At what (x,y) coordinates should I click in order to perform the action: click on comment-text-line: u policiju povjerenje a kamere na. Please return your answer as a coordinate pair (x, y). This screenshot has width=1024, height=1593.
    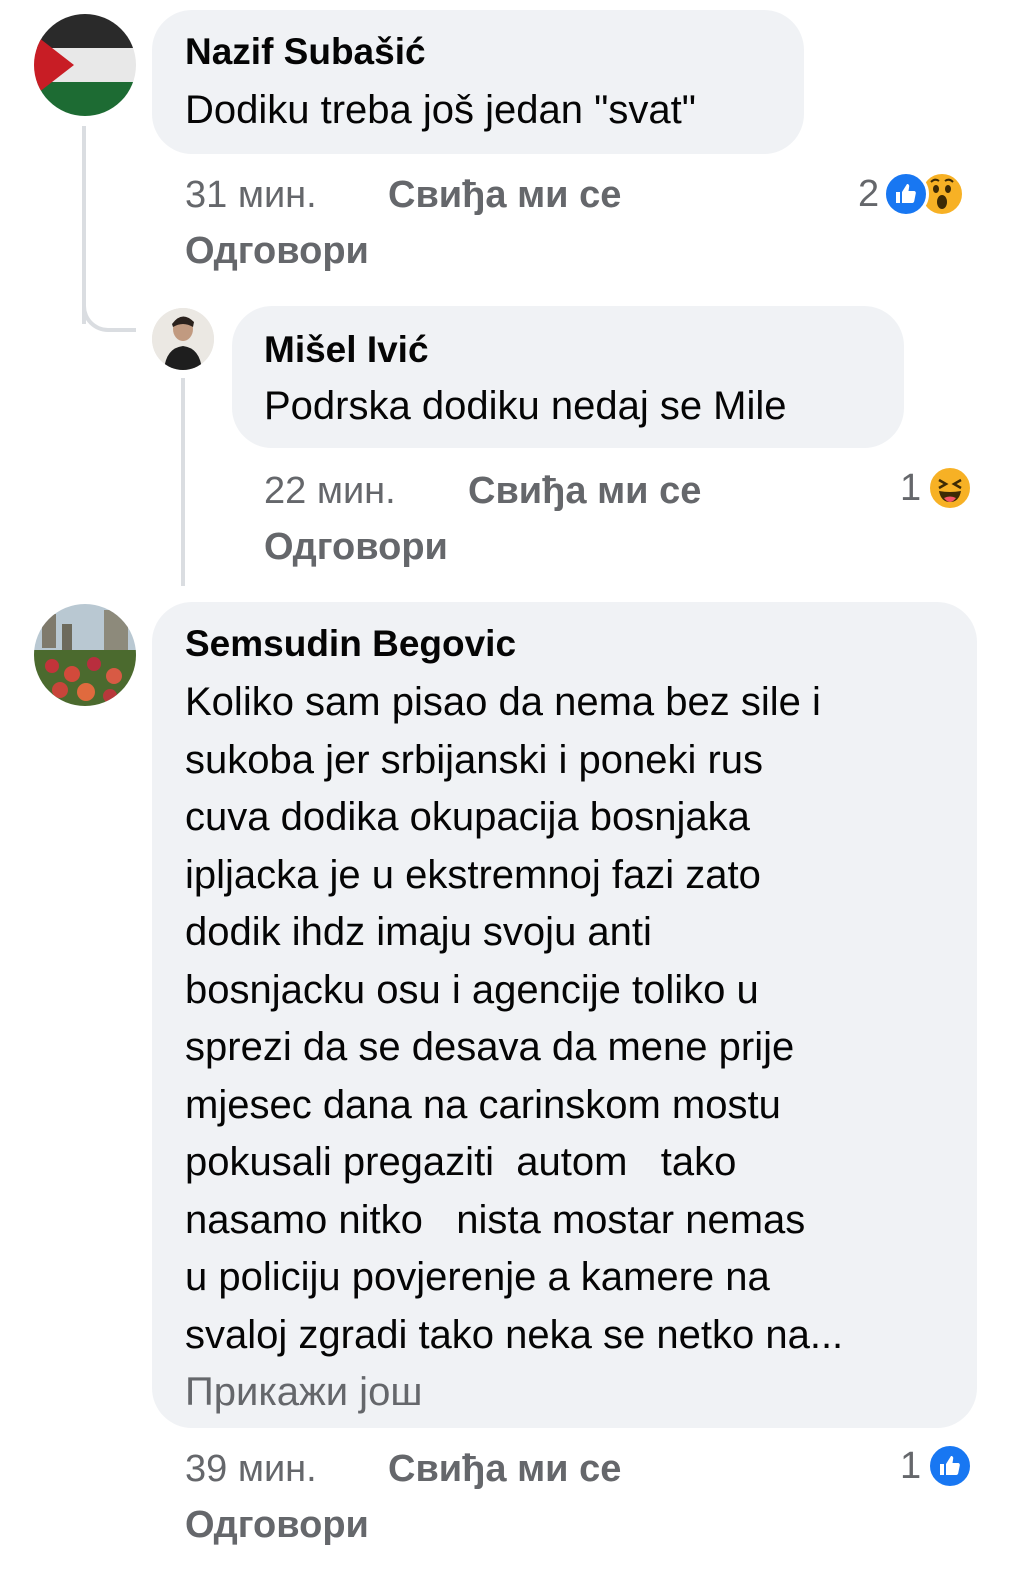
    Looking at the image, I should click on (477, 1277).